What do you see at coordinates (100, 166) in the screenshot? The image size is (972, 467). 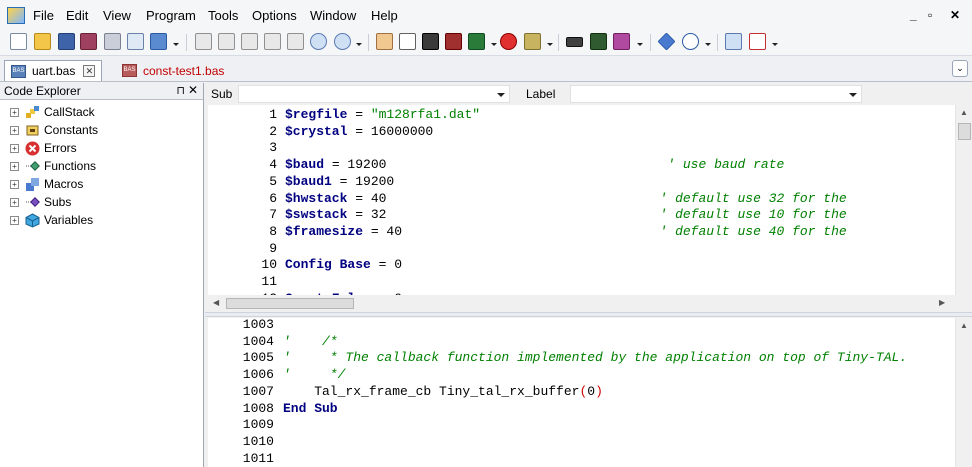 I see `tree-item-functions: + Functions` at bounding box center [100, 166].